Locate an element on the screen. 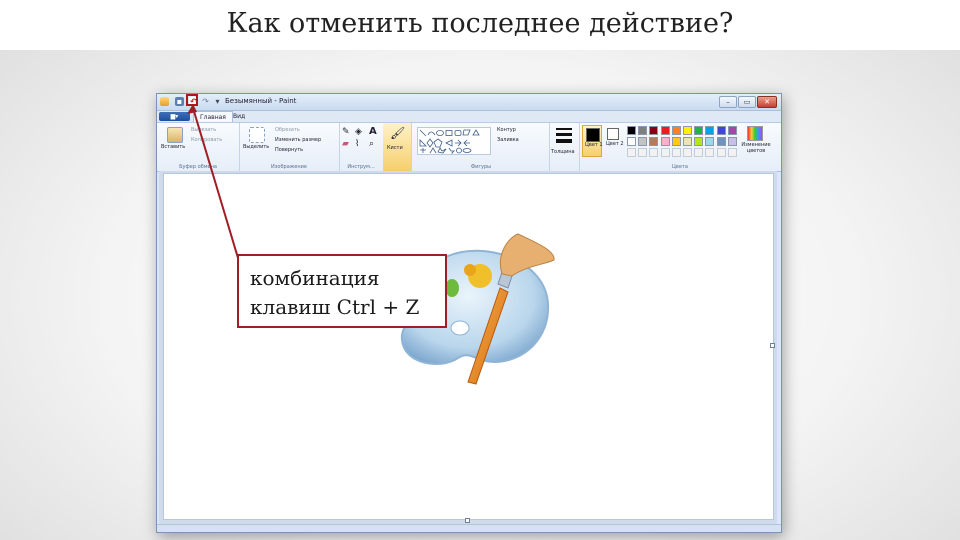 The image size is (960, 540). paint-app-icon is located at coordinates (164, 101).